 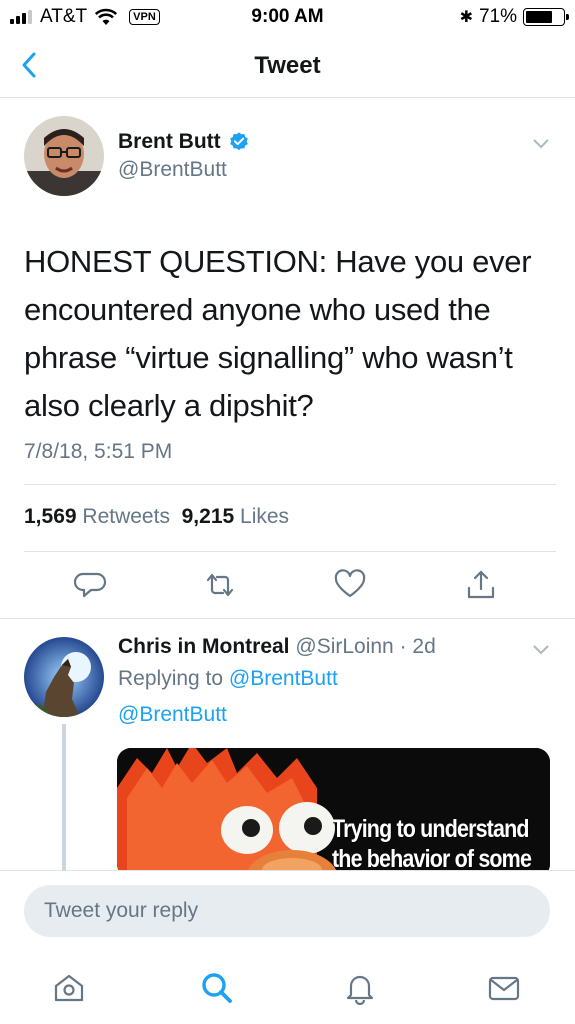 I want to click on reply-header: Chris in Montreal @SirLoinn · 2d, so click(x=277, y=647).